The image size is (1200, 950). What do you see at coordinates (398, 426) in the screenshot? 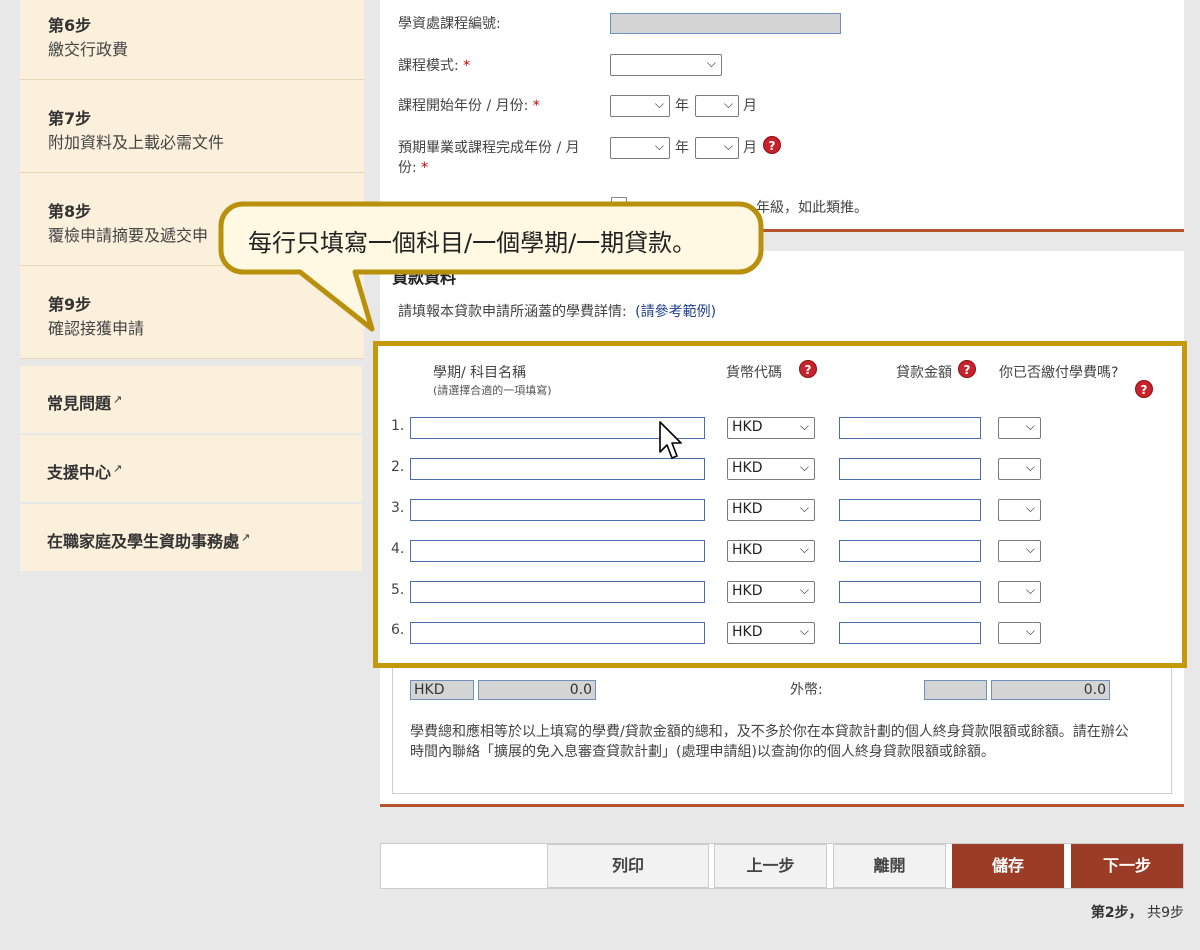
I see `row-number: 1.` at bounding box center [398, 426].